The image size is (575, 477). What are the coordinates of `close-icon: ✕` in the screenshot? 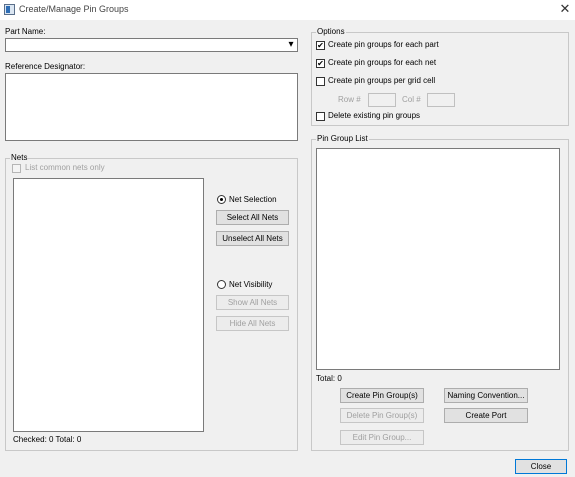 It's located at (565, 9).